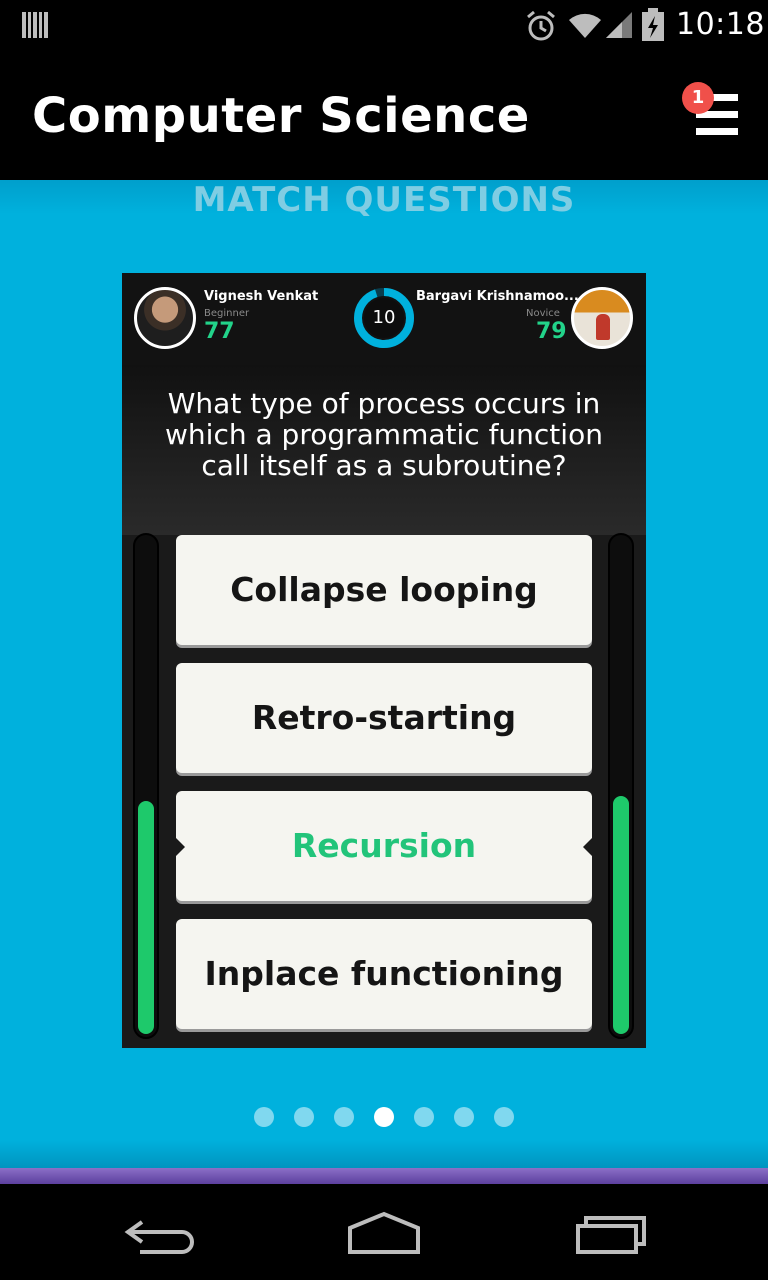 This screenshot has height=1280, width=768. What do you see at coordinates (160, 1233) in the screenshot?
I see `back-icon` at bounding box center [160, 1233].